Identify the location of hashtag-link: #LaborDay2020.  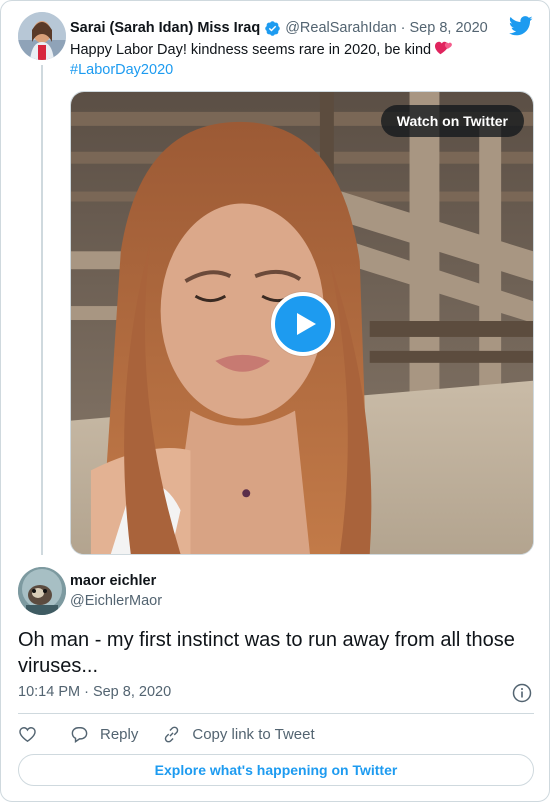
(300, 70).